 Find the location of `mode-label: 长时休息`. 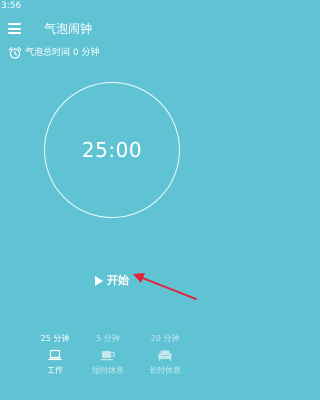

mode-label: 长时休息 is located at coordinates (165, 370).